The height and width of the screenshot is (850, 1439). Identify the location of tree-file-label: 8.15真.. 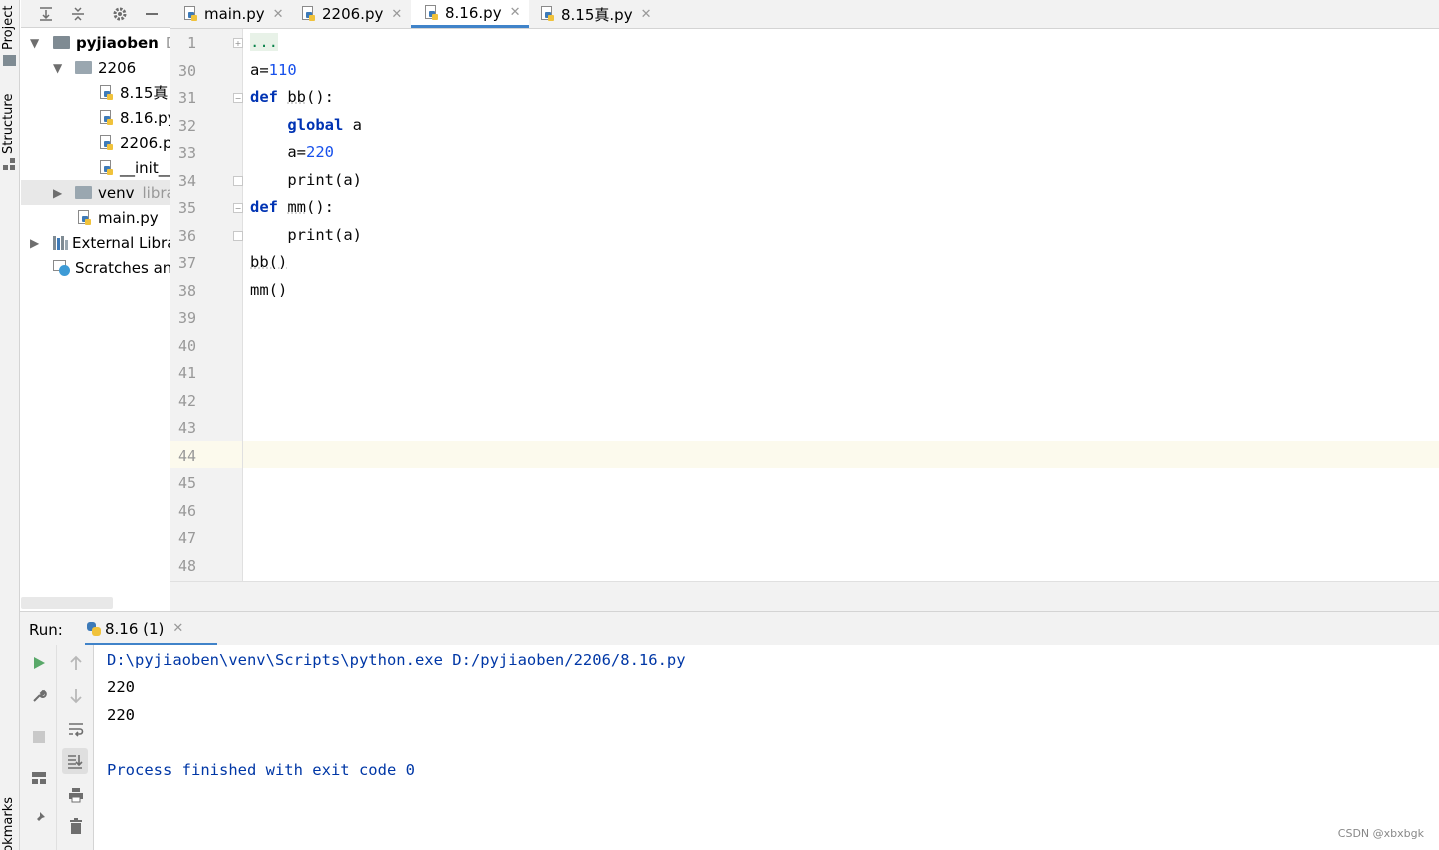
(145, 93).